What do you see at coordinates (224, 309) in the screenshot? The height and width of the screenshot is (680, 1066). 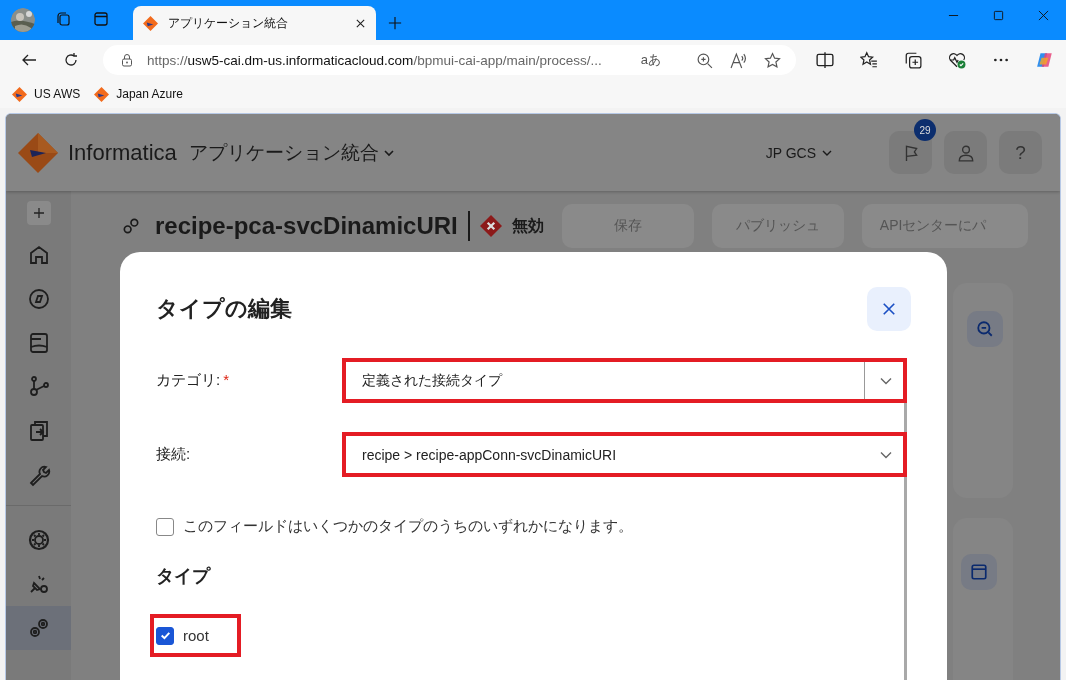 I see `dialog-title: タイプの編集` at bounding box center [224, 309].